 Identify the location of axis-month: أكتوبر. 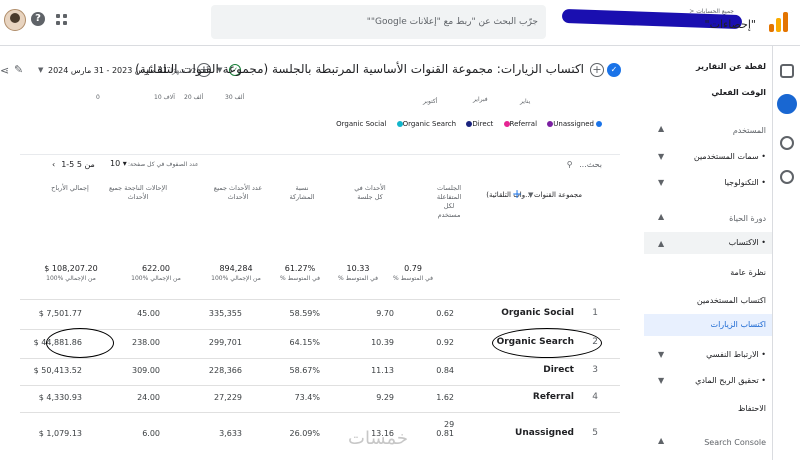
(430, 101).